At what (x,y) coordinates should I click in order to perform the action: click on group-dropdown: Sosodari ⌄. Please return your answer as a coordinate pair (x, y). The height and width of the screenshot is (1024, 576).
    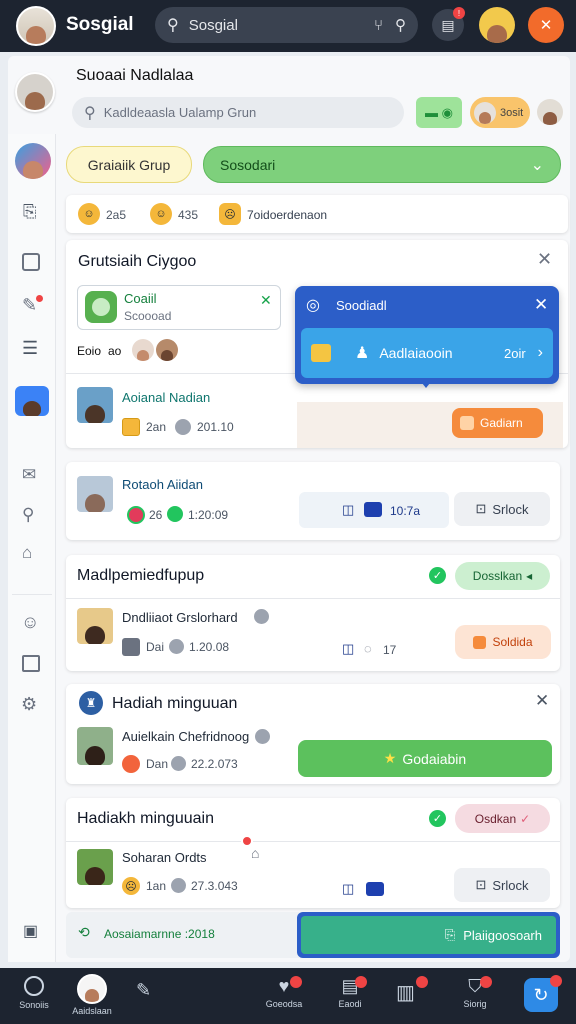
    Looking at the image, I should click on (382, 164).